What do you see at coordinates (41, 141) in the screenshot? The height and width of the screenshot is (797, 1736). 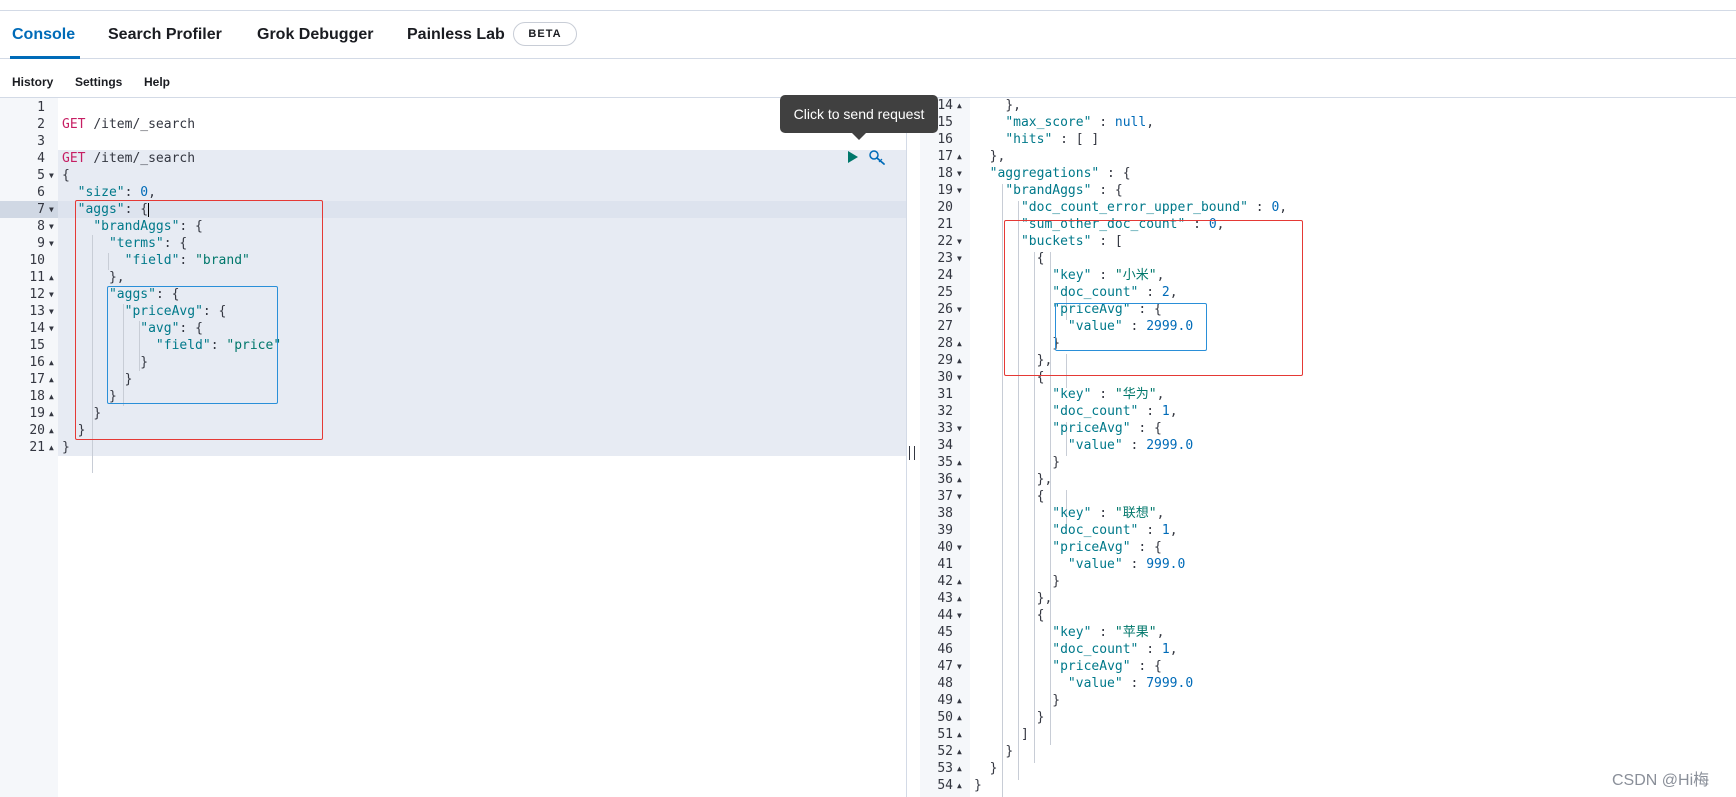 I see `line-number: 3` at bounding box center [41, 141].